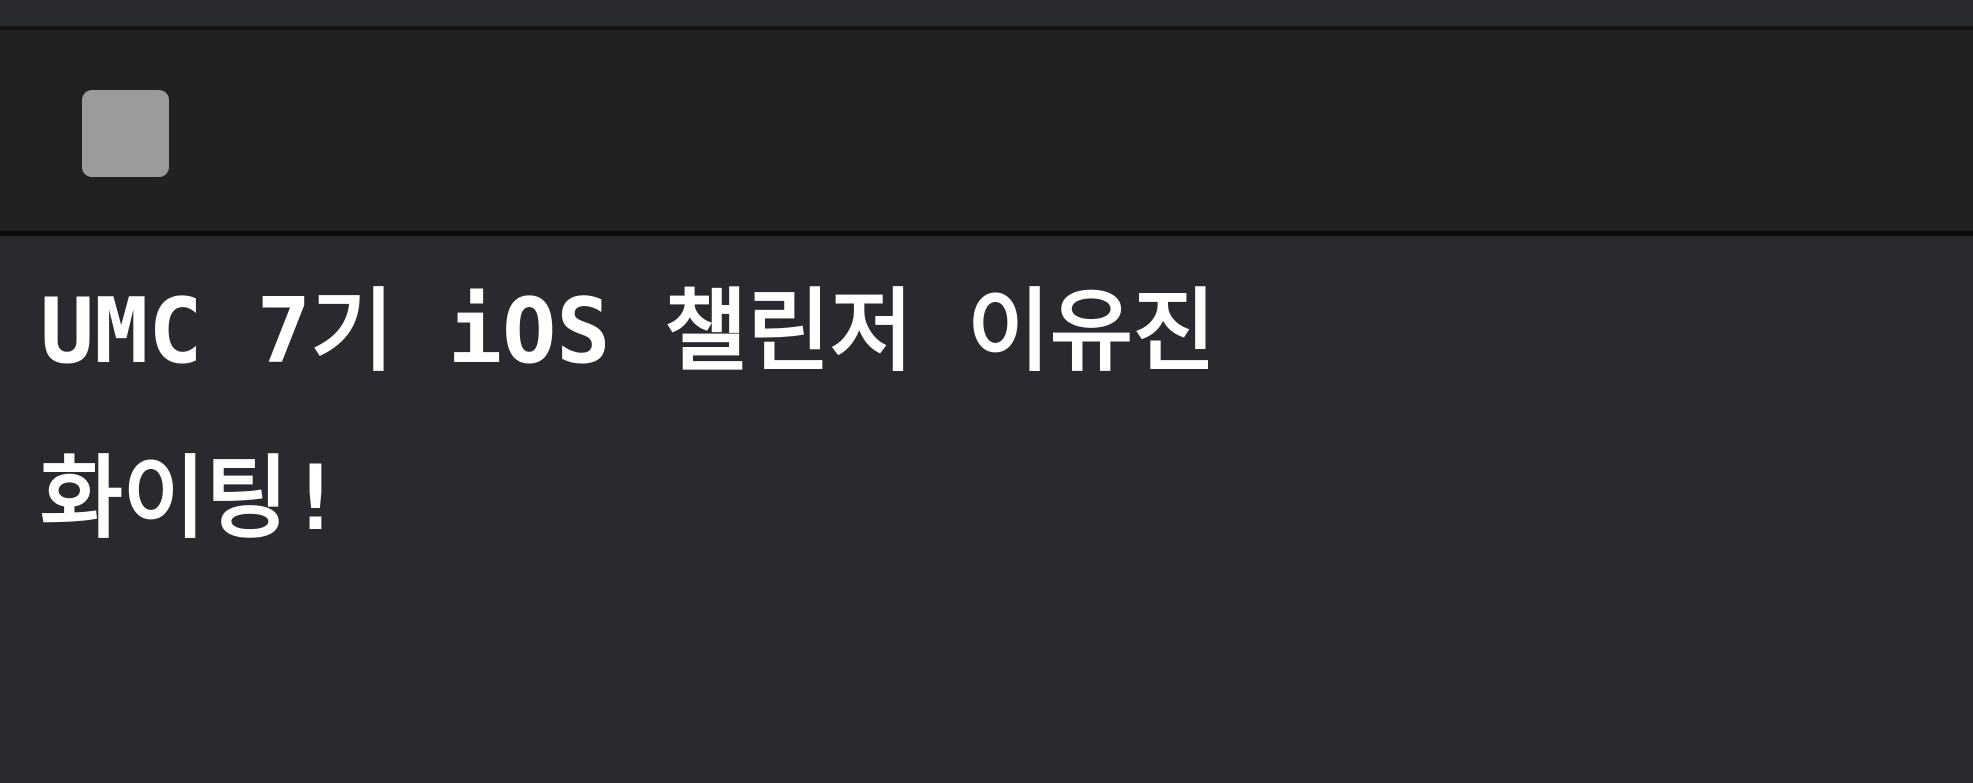  What do you see at coordinates (986, 15) in the screenshot?
I see `console-top-divider` at bounding box center [986, 15].